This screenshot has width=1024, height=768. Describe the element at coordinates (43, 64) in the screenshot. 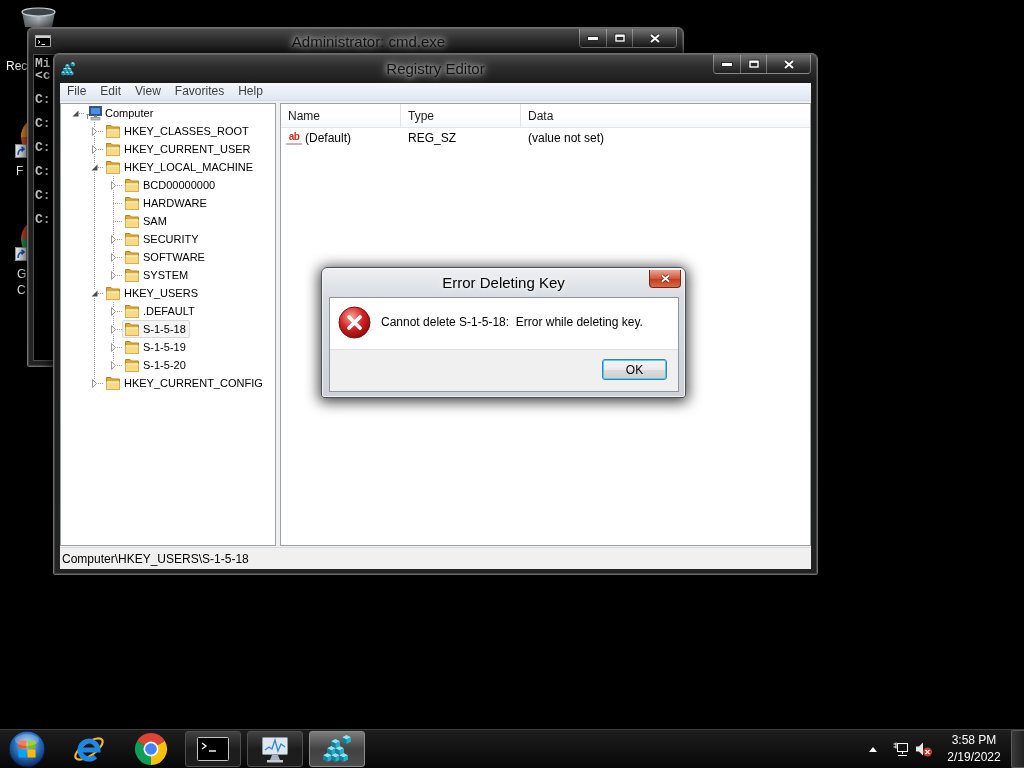

I see `console-line: Mi` at that location.